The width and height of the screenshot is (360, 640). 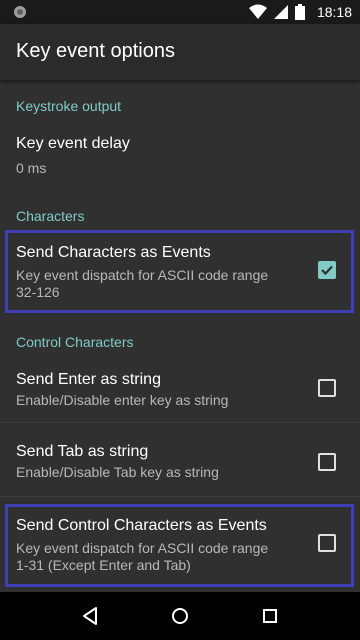 What do you see at coordinates (117, 472) in the screenshot?
I see `pref-summary: Enable/Disable Tab key as string` at bounding box center [117, 472].